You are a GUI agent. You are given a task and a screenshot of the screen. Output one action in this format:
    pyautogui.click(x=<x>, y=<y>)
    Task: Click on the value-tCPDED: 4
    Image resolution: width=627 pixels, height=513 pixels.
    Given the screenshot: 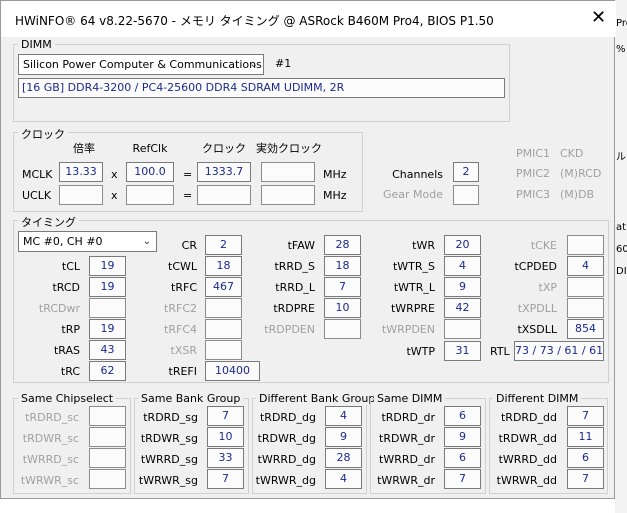 What is the action you would take?
    pyautogui.click(x=585, y=266)
    